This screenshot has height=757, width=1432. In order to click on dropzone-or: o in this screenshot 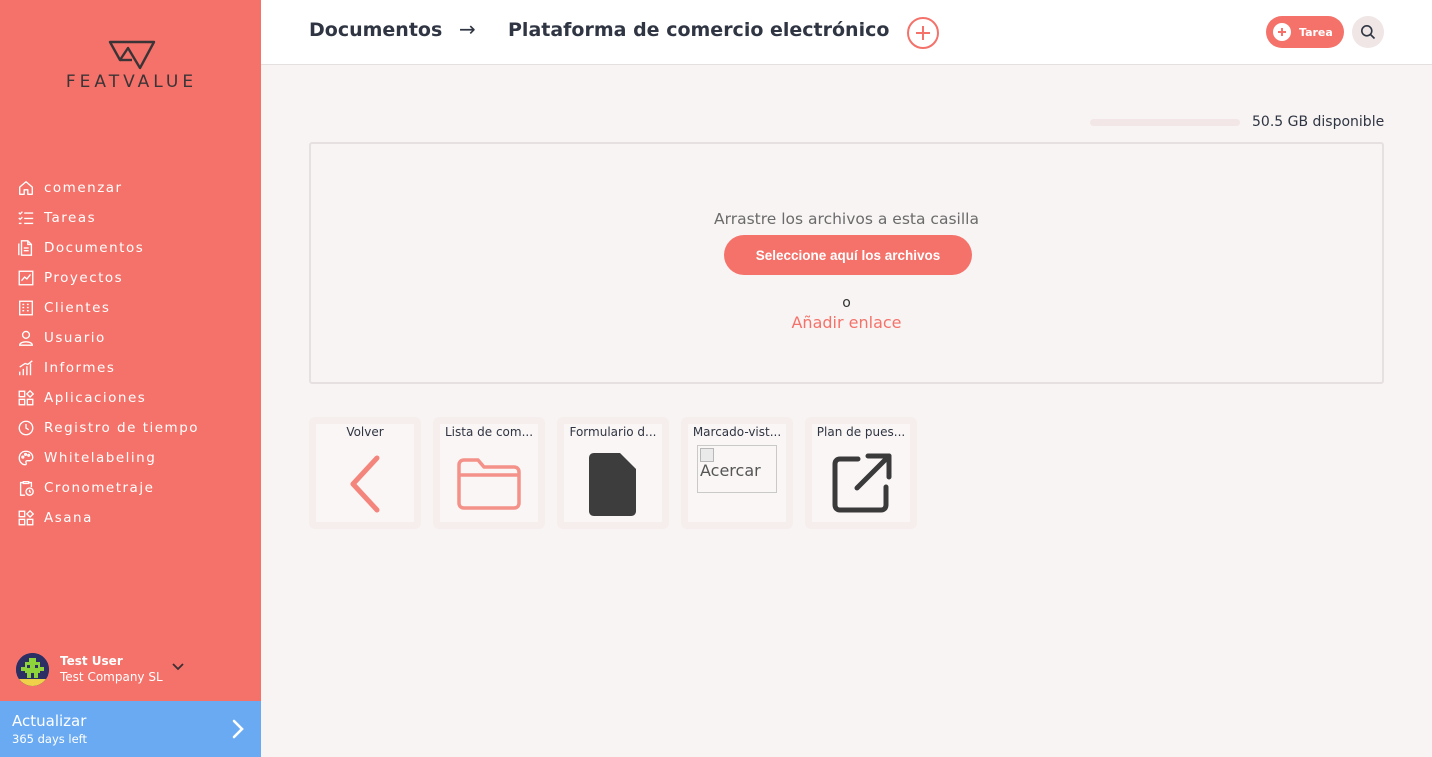, I will do `click(846, 303)`.